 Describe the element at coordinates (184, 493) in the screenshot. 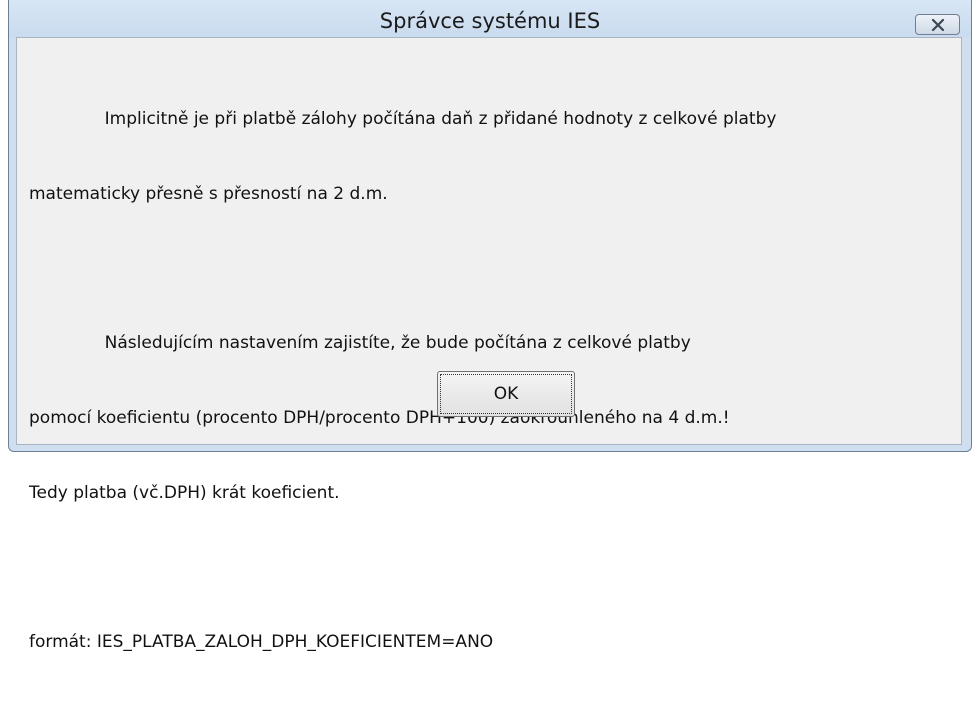

I see `message-line: Tedy platba (vč.DPH) krát koeficient.` at that location.